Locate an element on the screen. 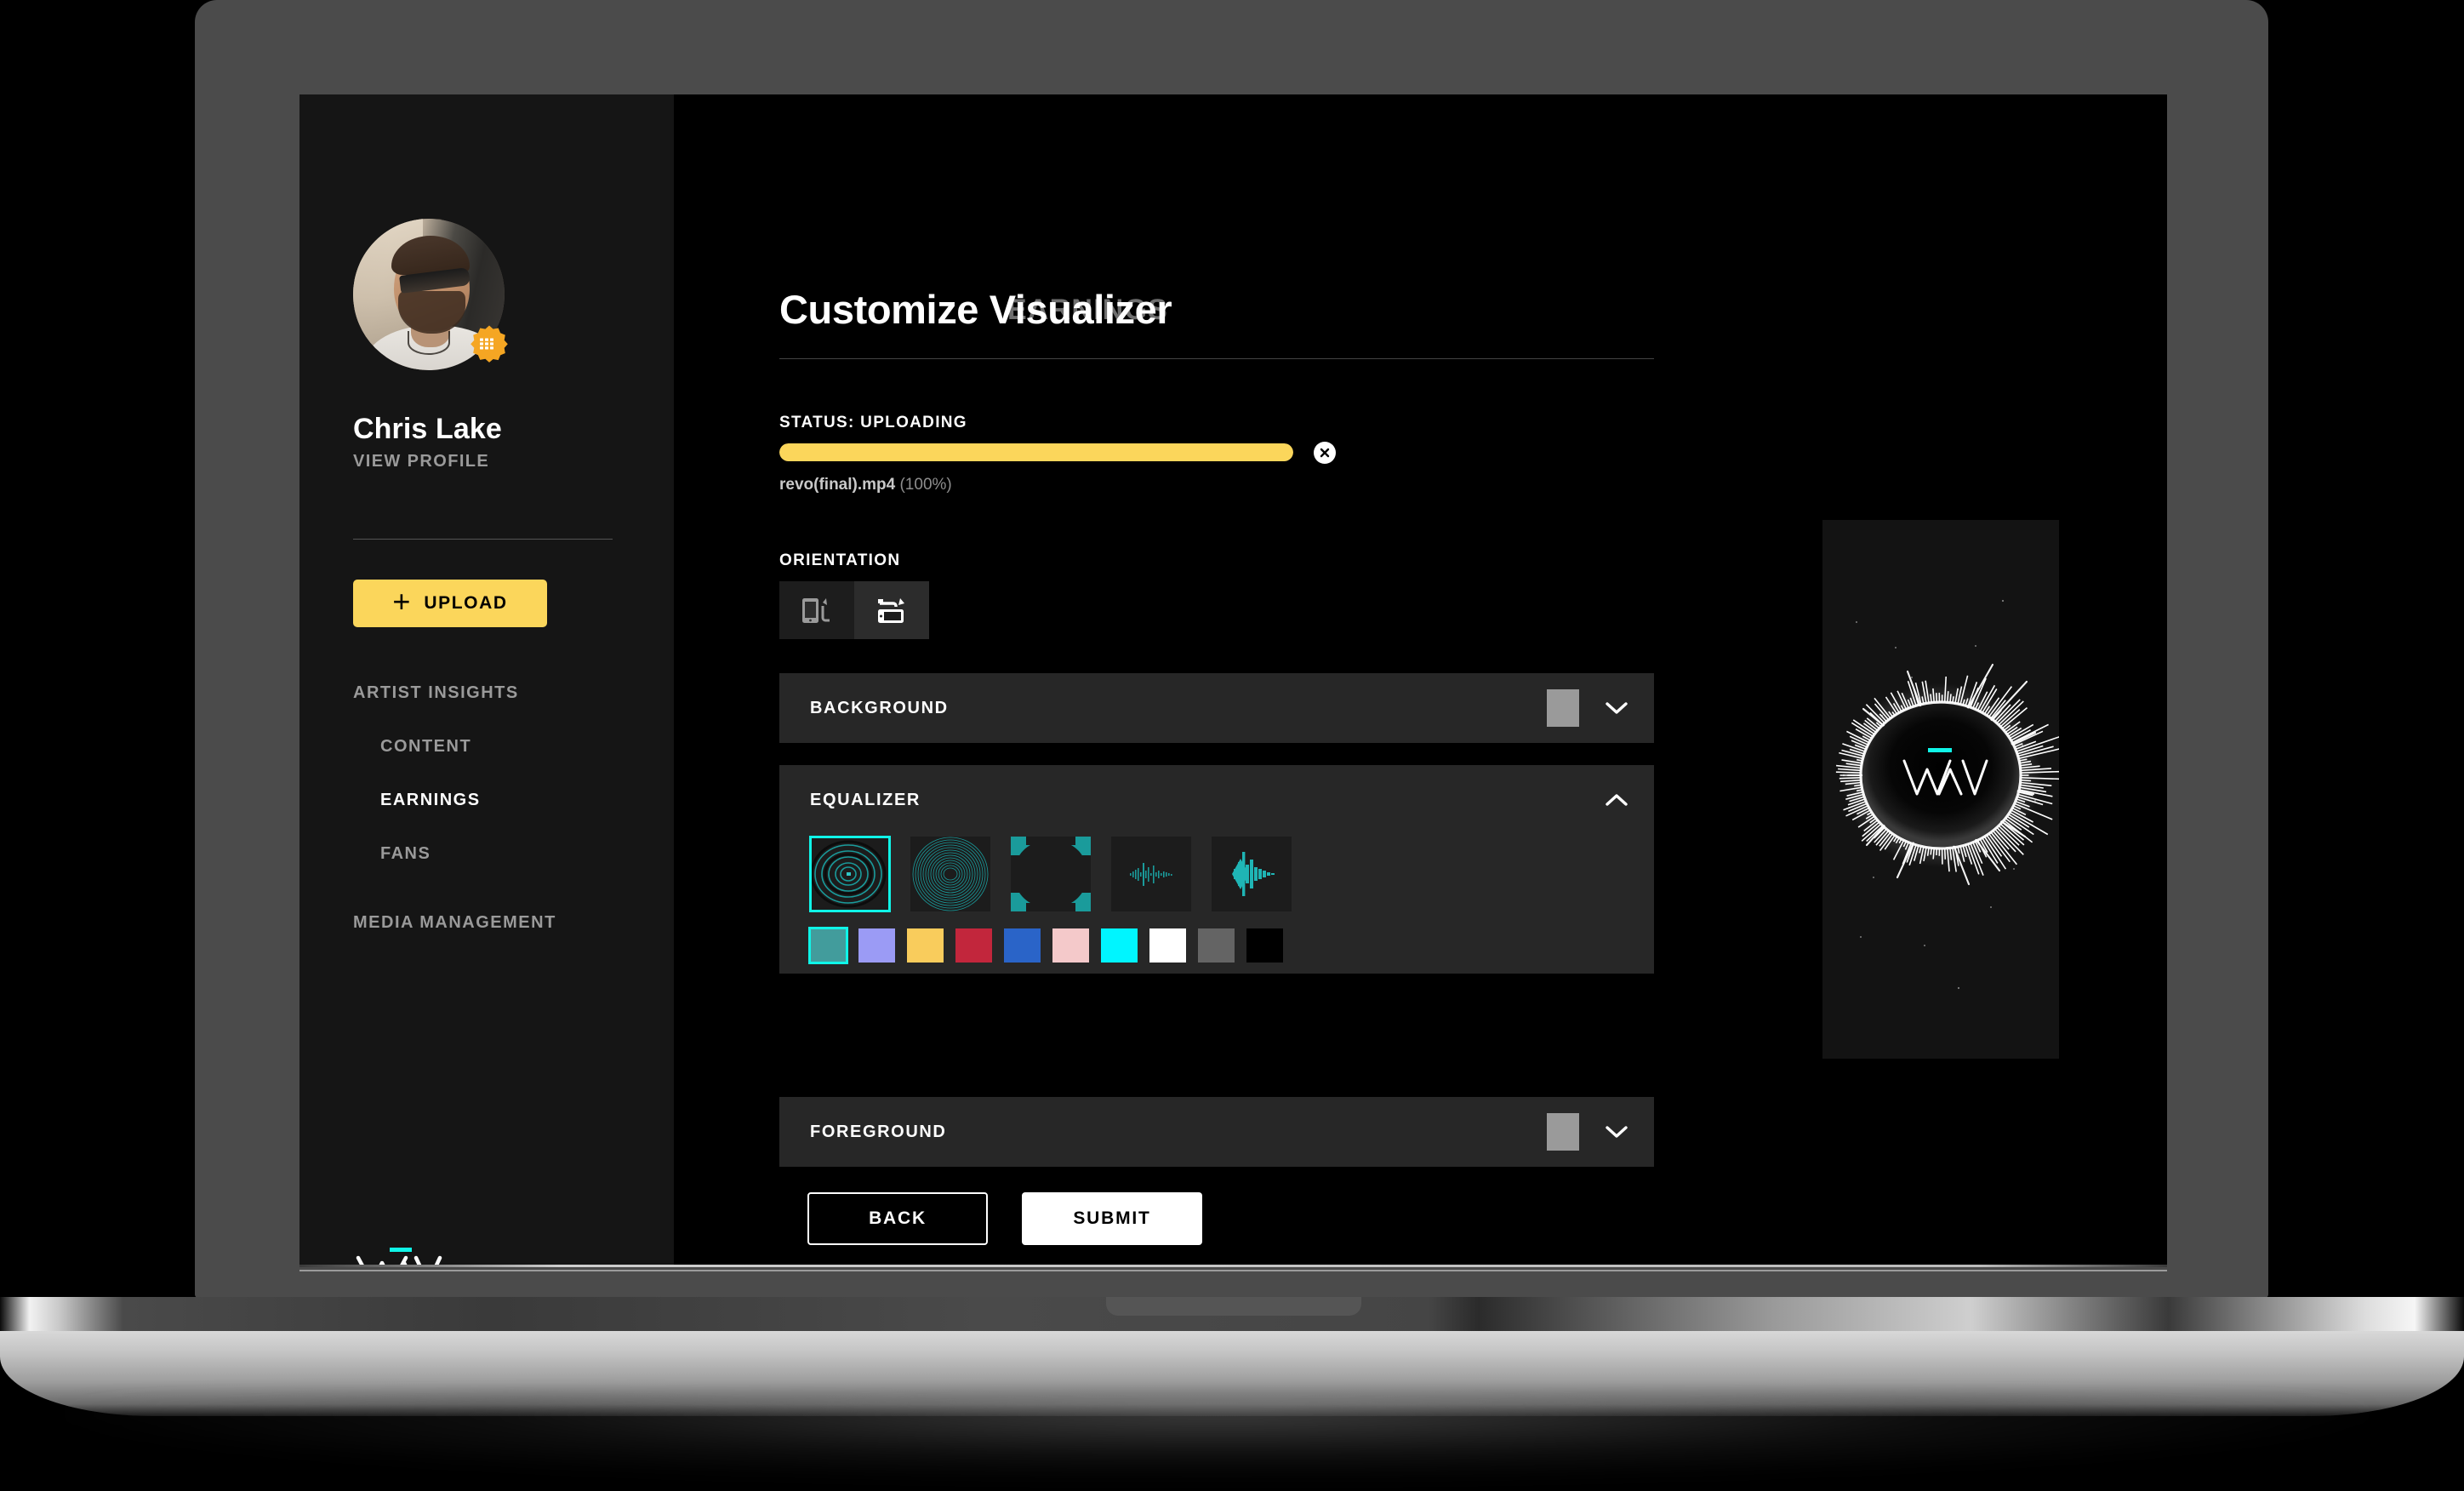 Image resolution: width=2464 pixels, height=1491 pixels. orientation-group is located at coordinates (854, 610).